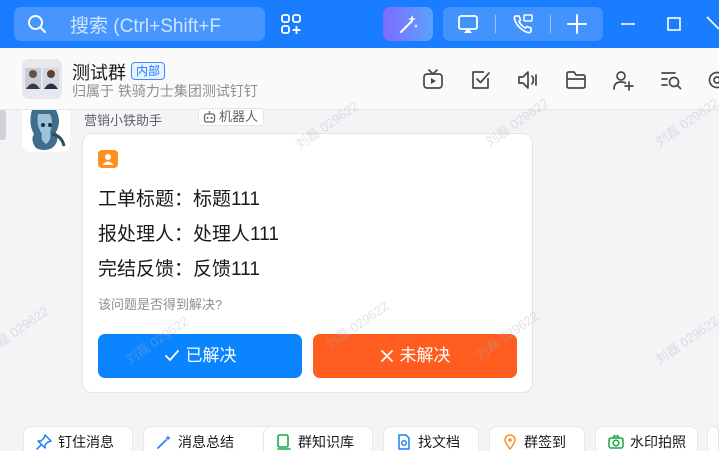 The height and width of the screenshot is (451, 719). What do you see at coordinates (284, 442) in the screenshot?
I see `knowledge-base-icon` at bounding box center [284, 442].